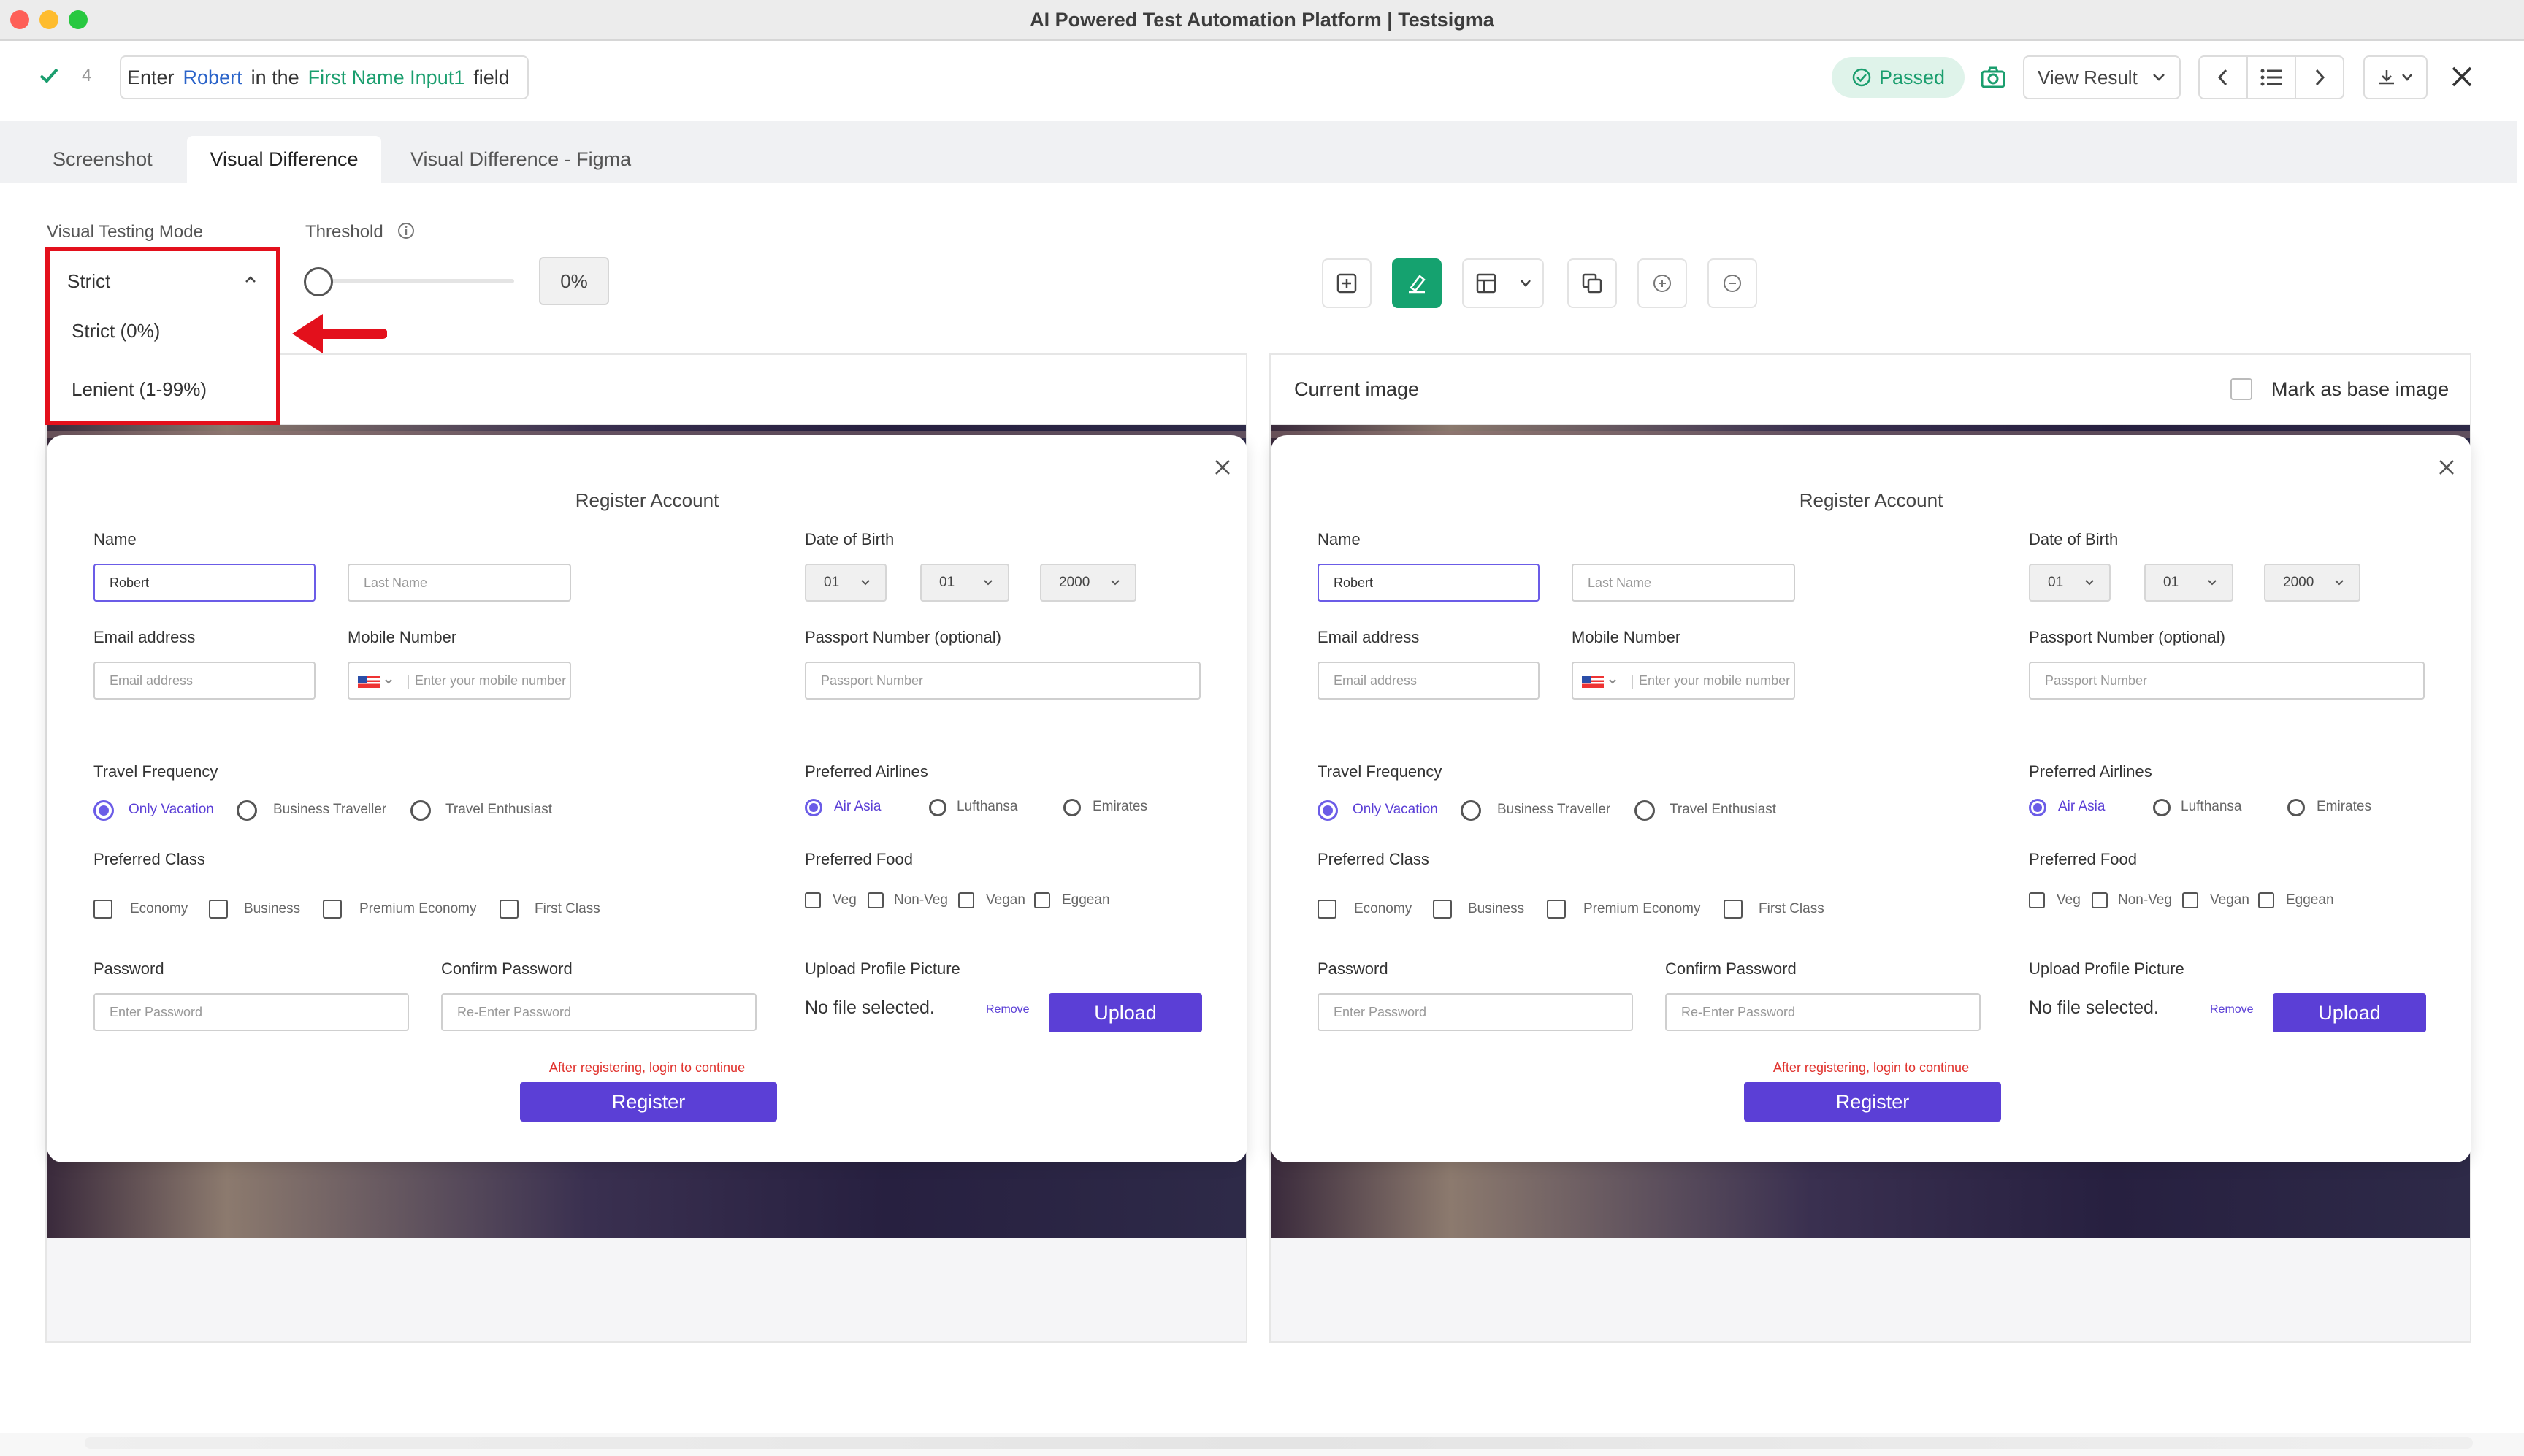 The width and height of the screenshot is (2524, 1456). Describe the element at coordinates (250, 280) in the screenshot. I see `chevron-up-icon` at that location.